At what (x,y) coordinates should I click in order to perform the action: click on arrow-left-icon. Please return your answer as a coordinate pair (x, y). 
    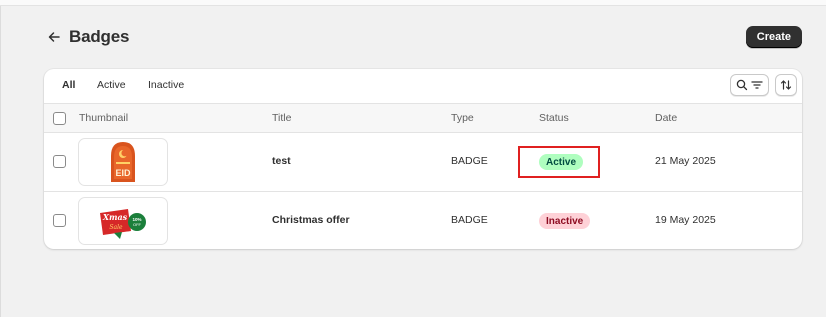
    Looking at the image, I should click on (54, 37).